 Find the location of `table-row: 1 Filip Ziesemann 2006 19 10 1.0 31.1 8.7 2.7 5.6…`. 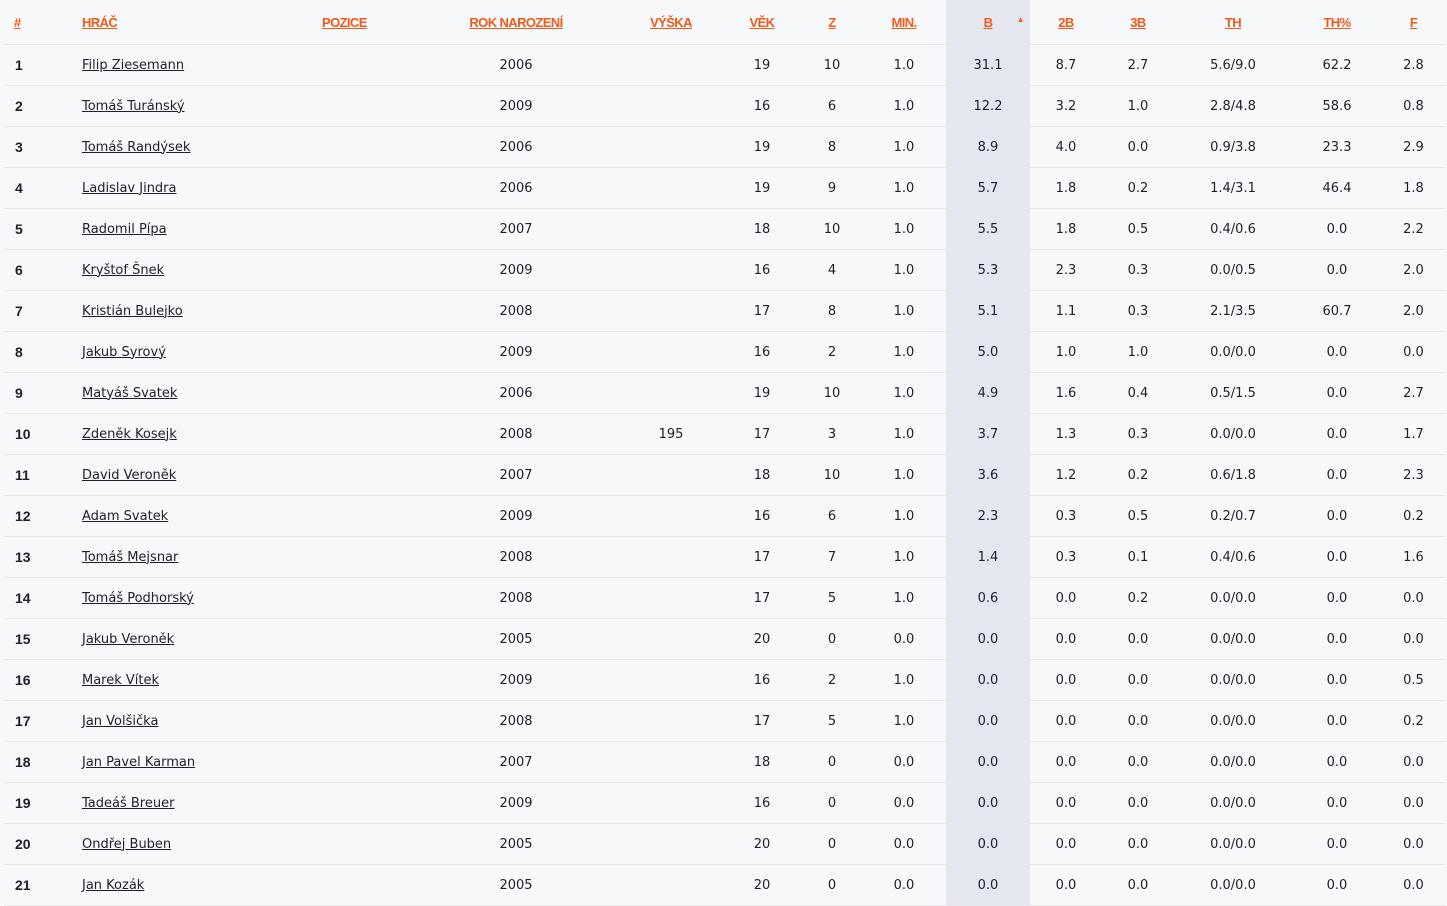

table-row: 1 Filip Ziesemann 2006 19 10 1.0 31.1 8.7 2.7 5.6… is located at coordinates (724, 65).